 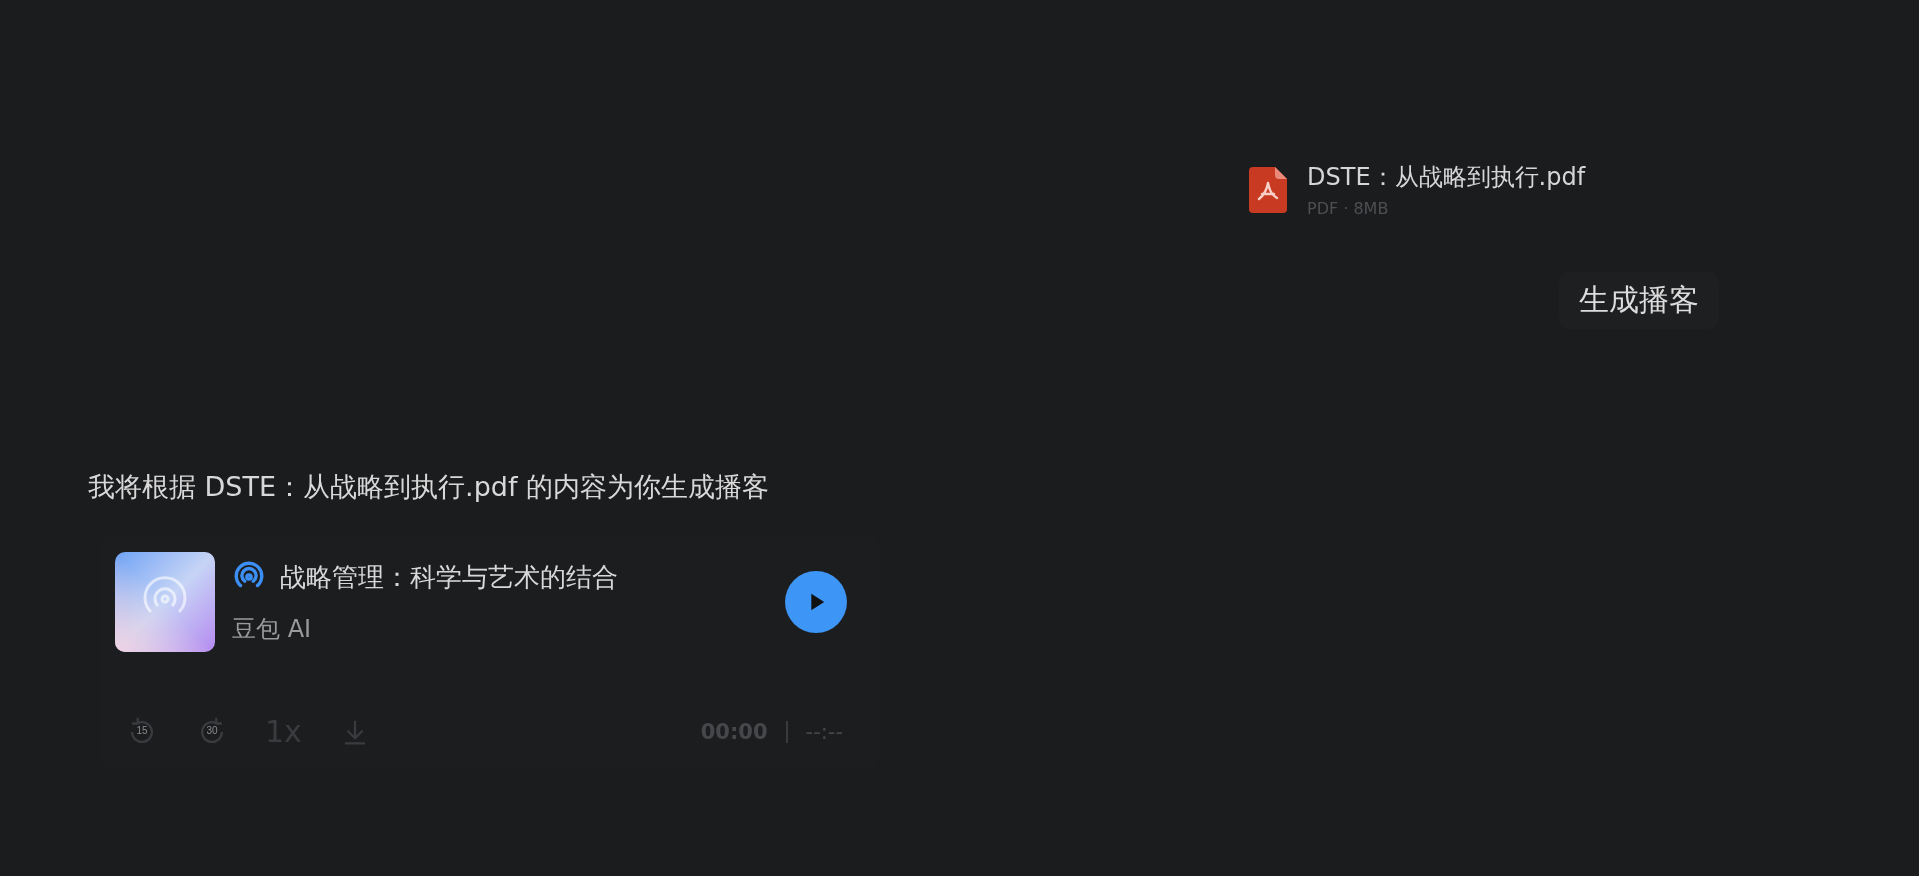 I want to click on duration: --:--, so click(x=824, y=731).